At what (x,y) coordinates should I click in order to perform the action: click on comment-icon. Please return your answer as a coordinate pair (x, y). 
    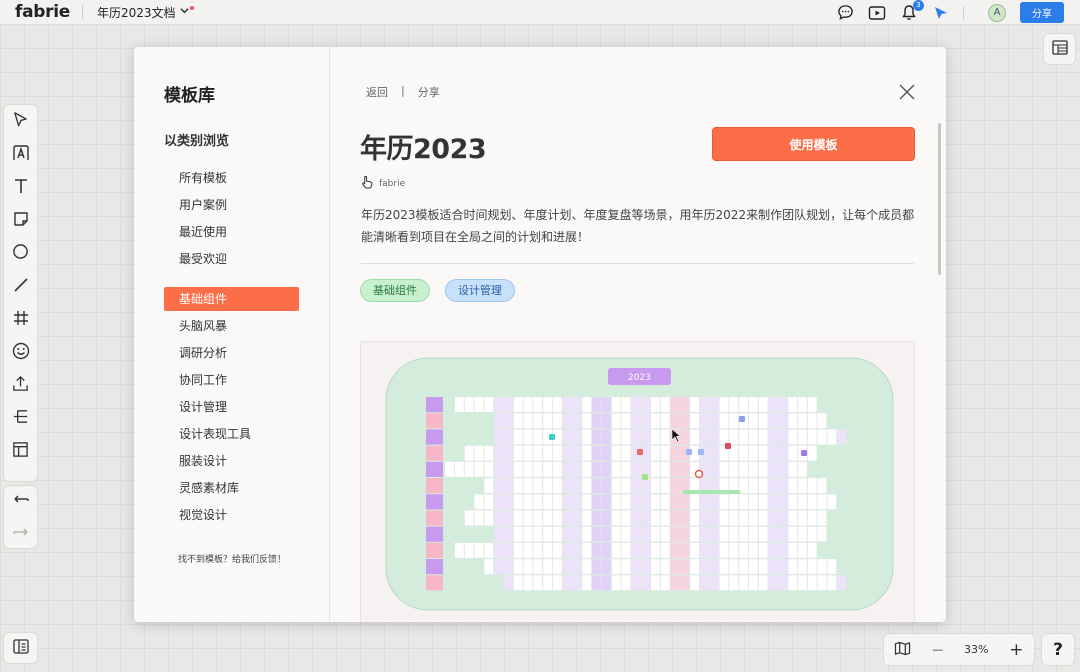
    Looking at the image, I should click on (845, 13).